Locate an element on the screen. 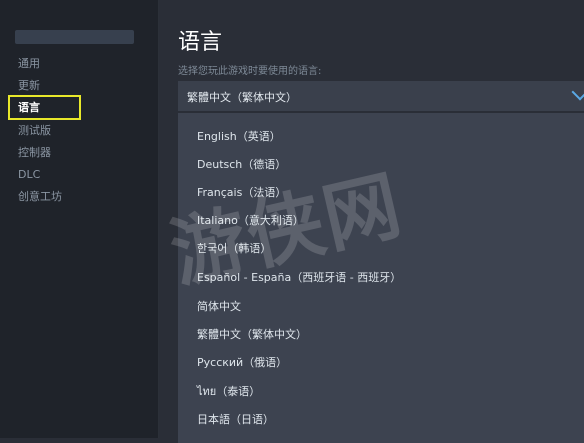 This screenshot has height=443, width=584. sidebar-item-betas: 测试版 is located at coordinates (34, 131).